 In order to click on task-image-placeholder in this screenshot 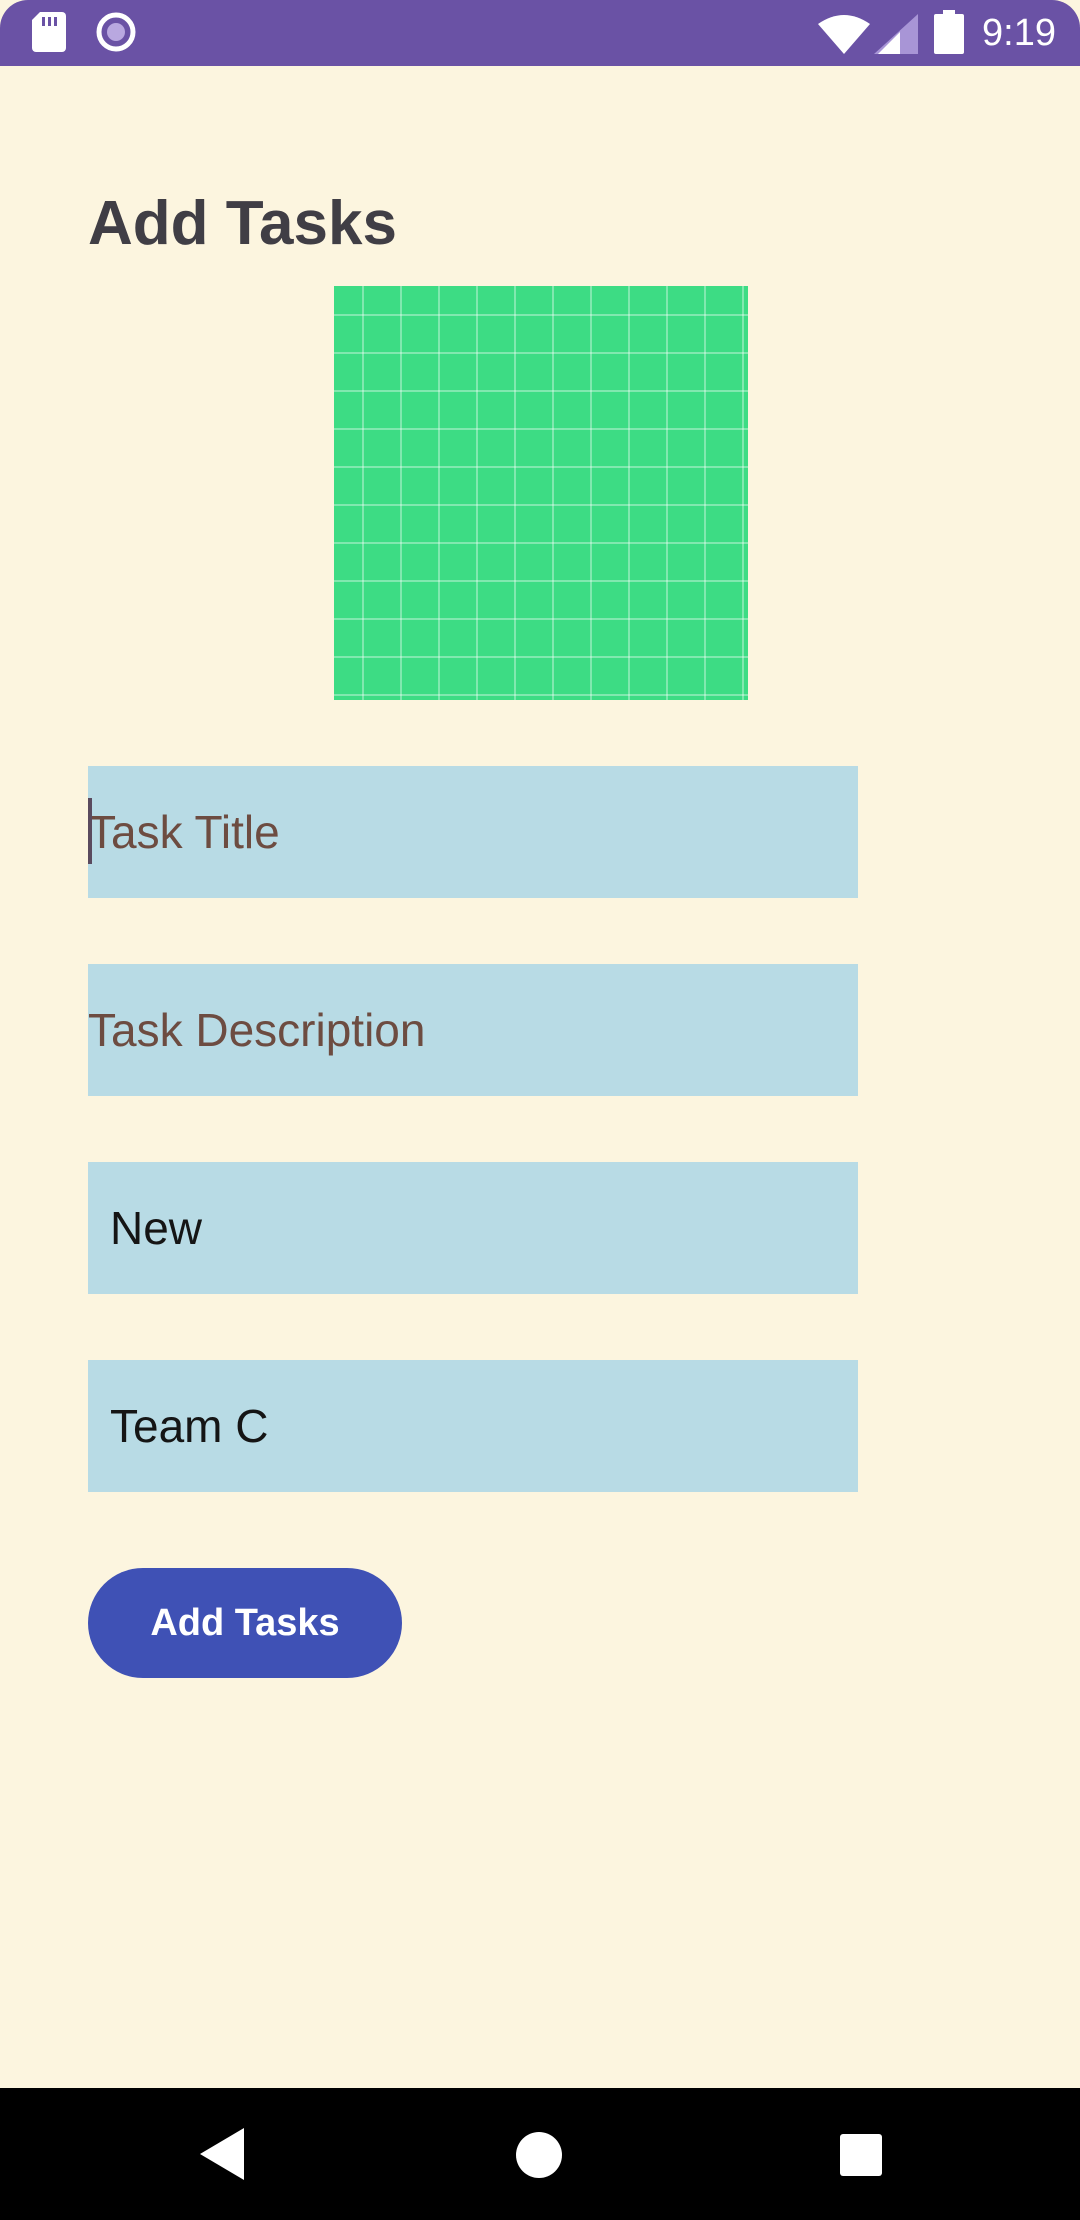, I will do `click(541, 493)`.